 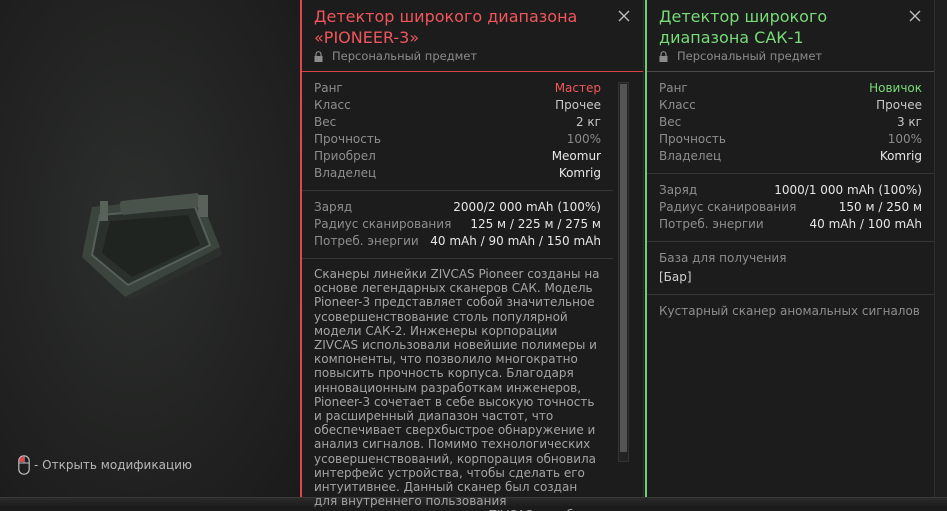 I want to click on base-value: [Бар], so click(x=675, y=277).